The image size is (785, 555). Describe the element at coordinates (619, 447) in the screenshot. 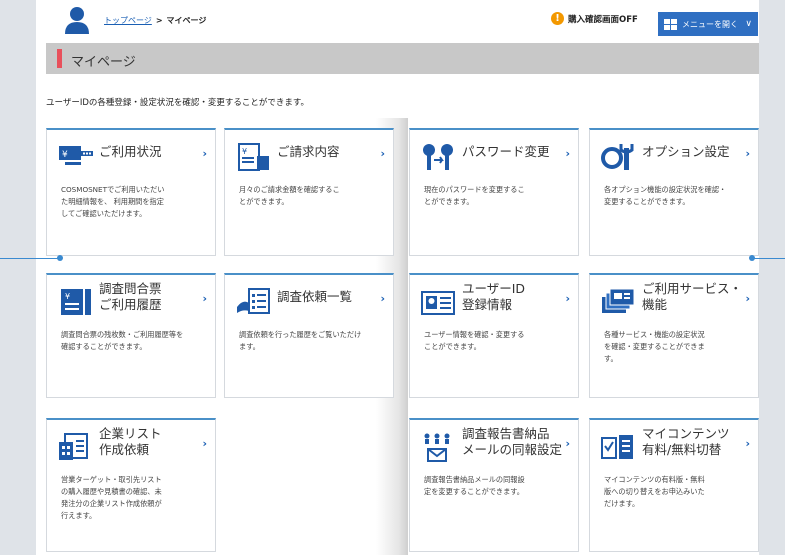

I see `my-contents-icon` at that location.